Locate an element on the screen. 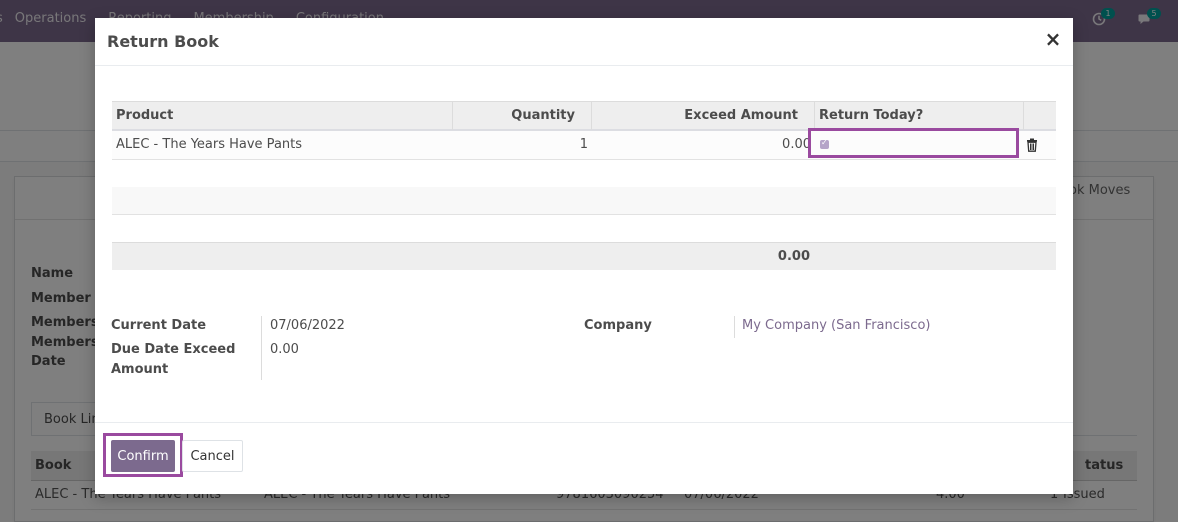  modal-footer: Confirm Cancel is located at coordinates (584, 458).